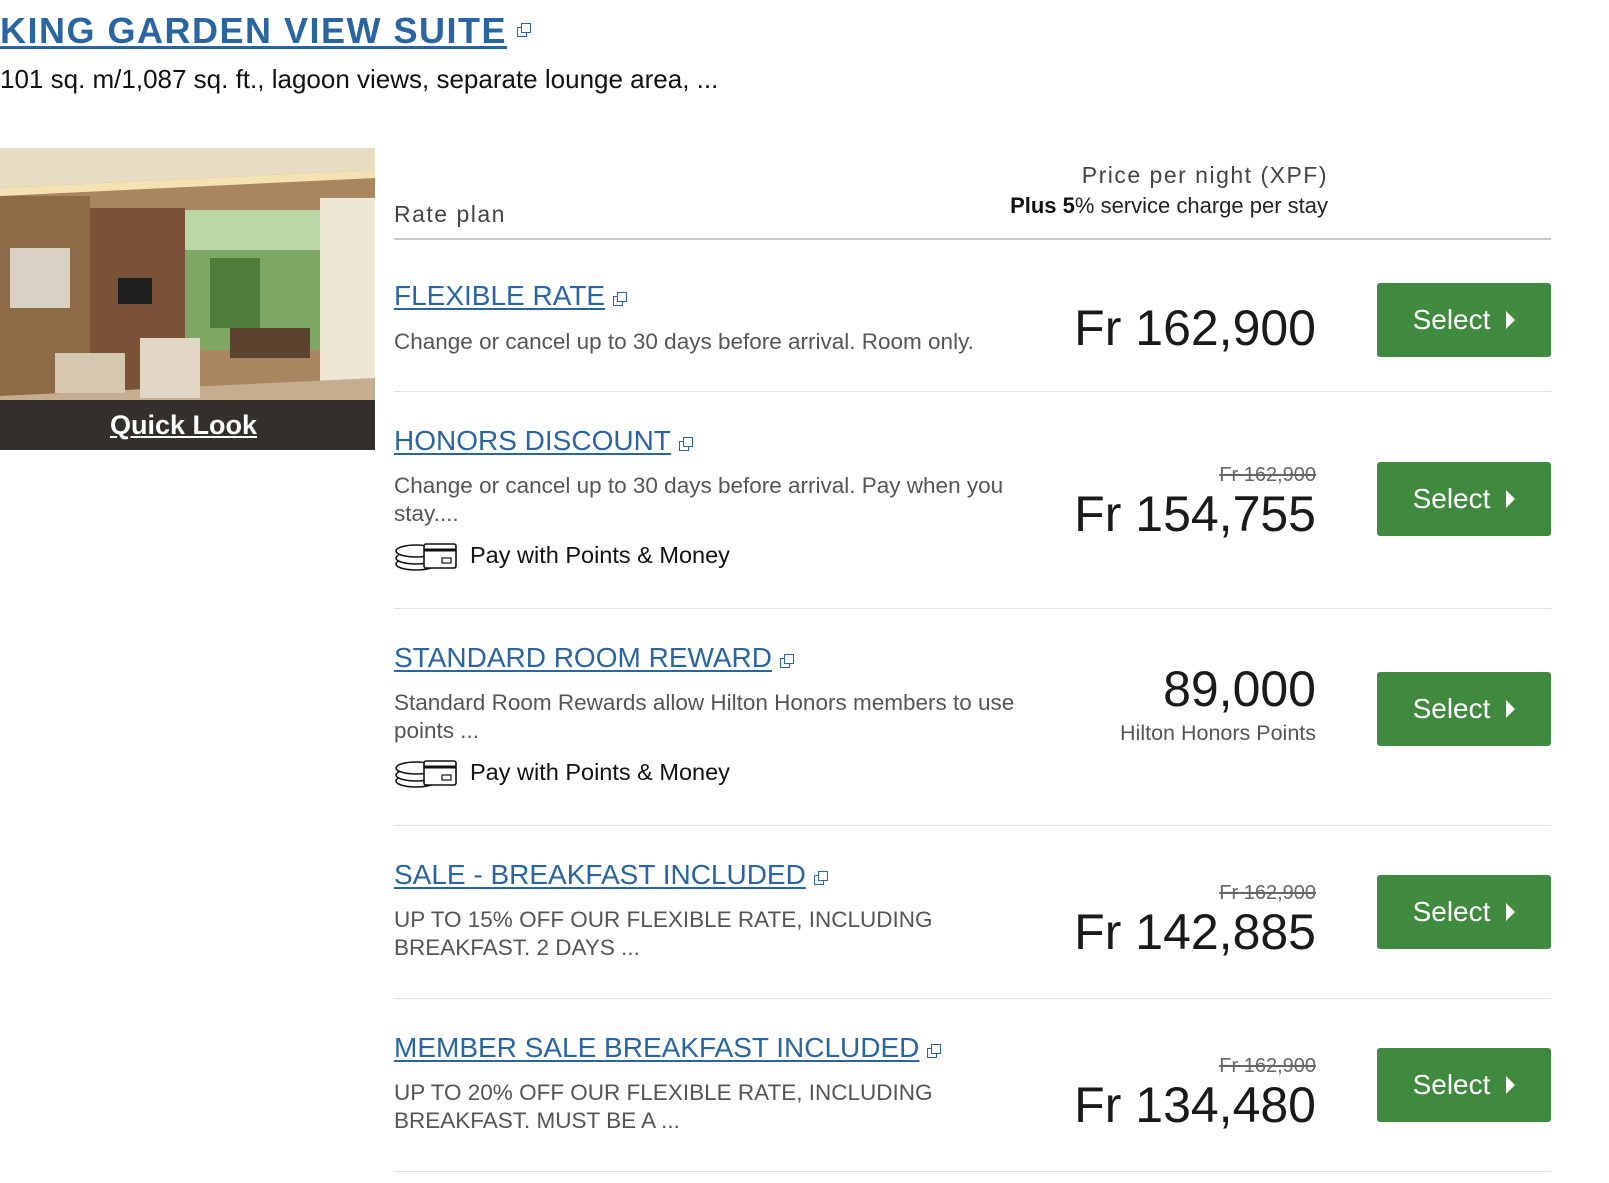 Image resolution: width=1609 pixels, height=1183 pixels. I want to click on price: Fr 154,755, so click(1195, 514).